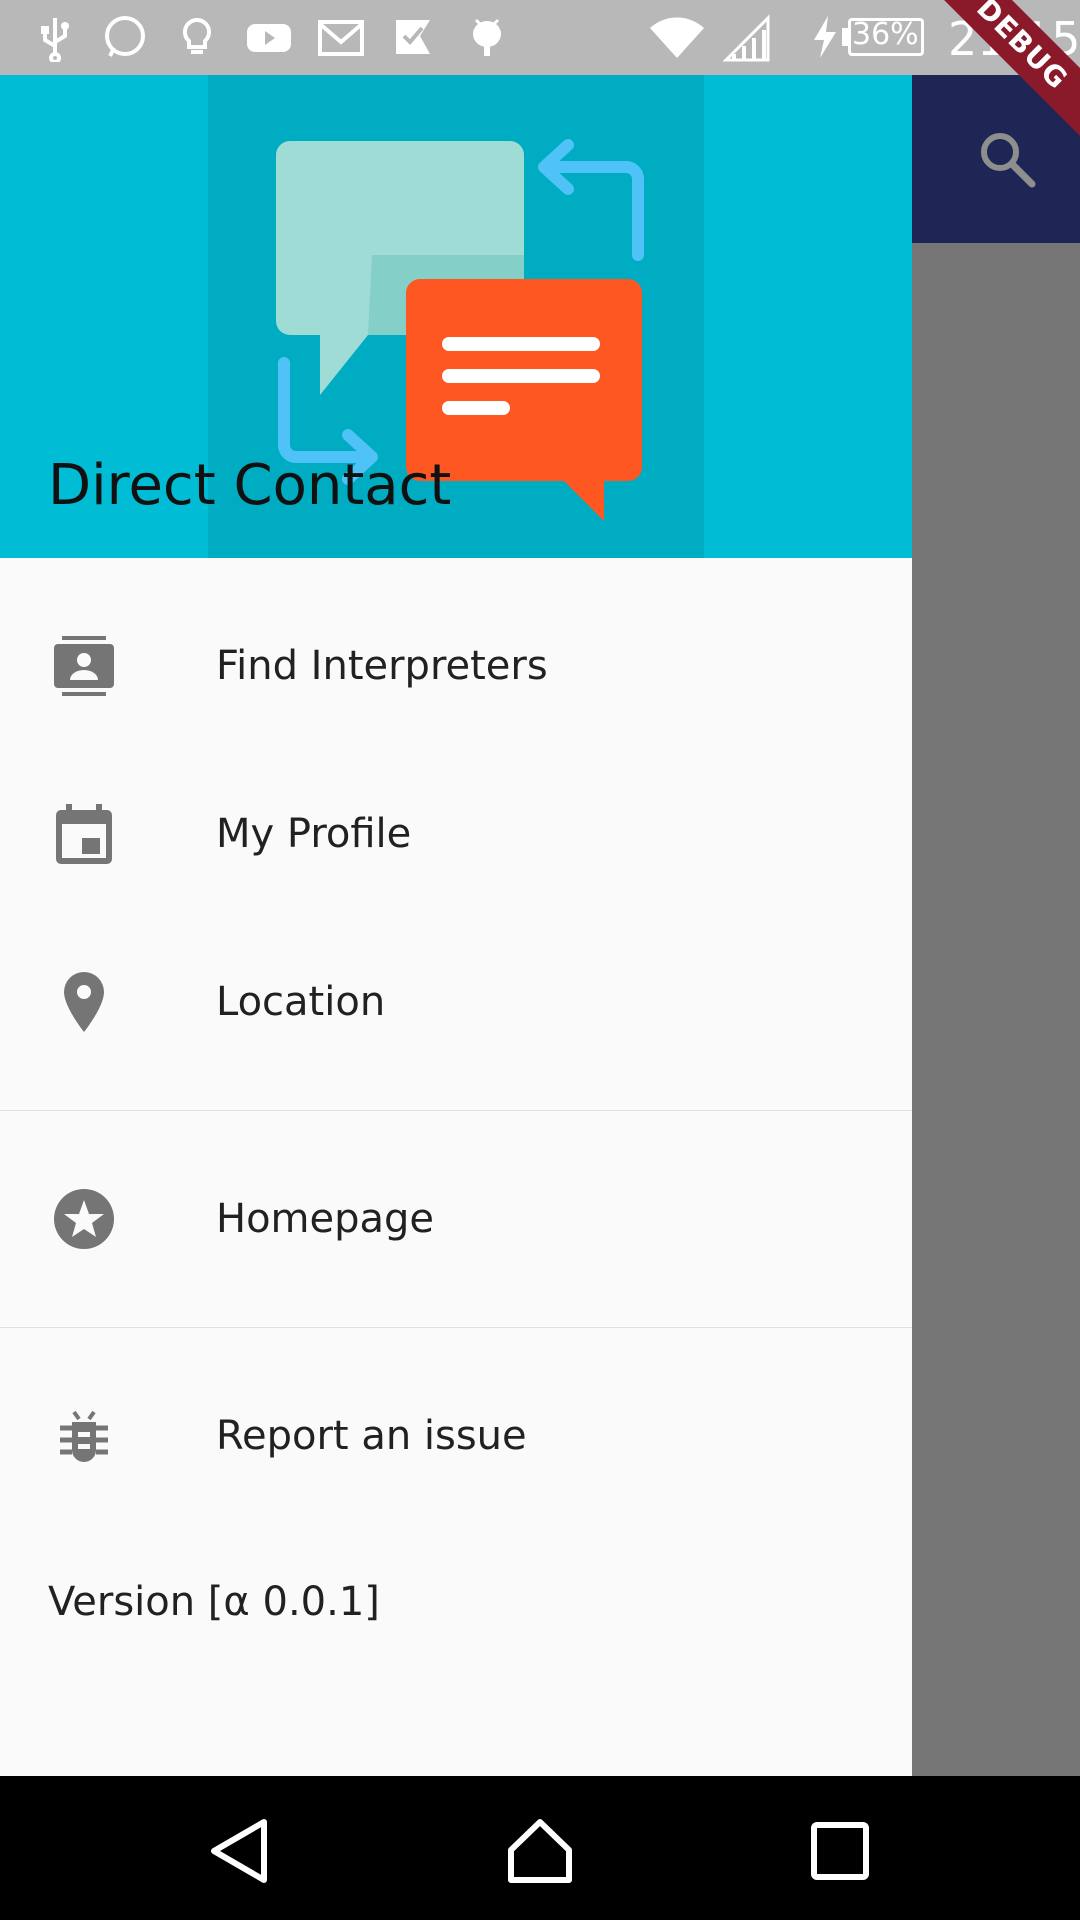 The width and height of the screenshot is (1080, 1920). What do you see at coordinates (301, 1002) in the screenshot?
I see `menu-item-label: Location` at bounding box center [301, 1002].